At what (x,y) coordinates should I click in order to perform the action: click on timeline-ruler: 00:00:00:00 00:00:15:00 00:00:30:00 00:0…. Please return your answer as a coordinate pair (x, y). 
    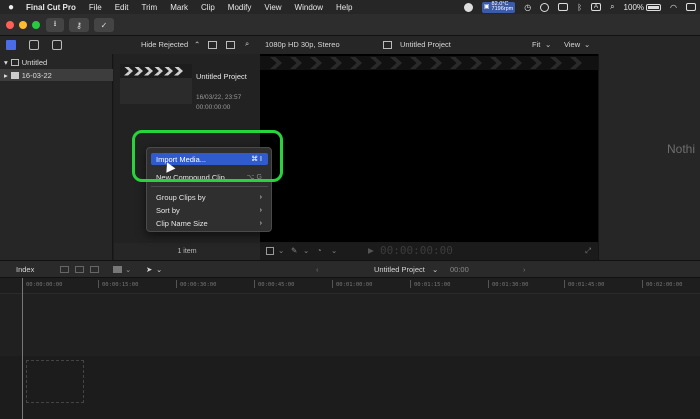
    Looking at the image, I should click on (350, 286).